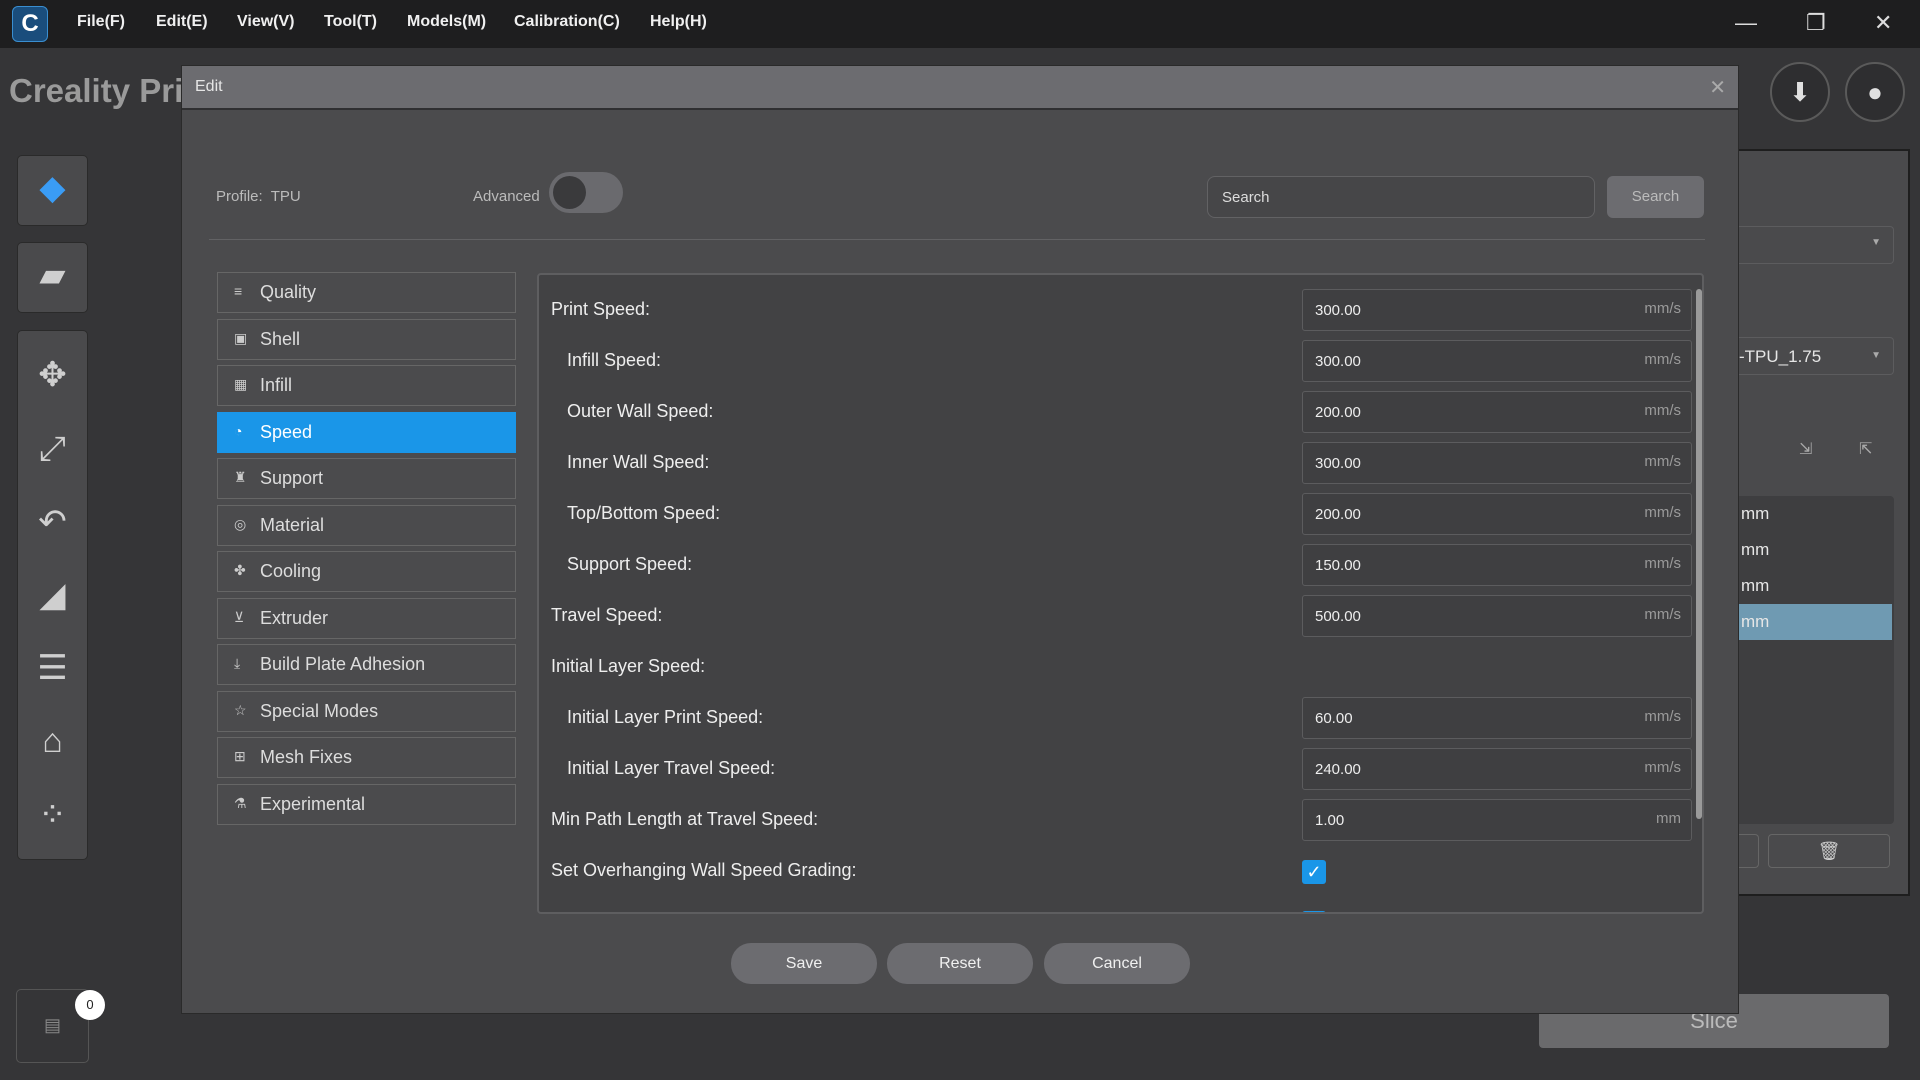  What do you see at coordinates (288, 292) in the screenshot?
I see `category-label: Quality` at bounding box center [288, 292].